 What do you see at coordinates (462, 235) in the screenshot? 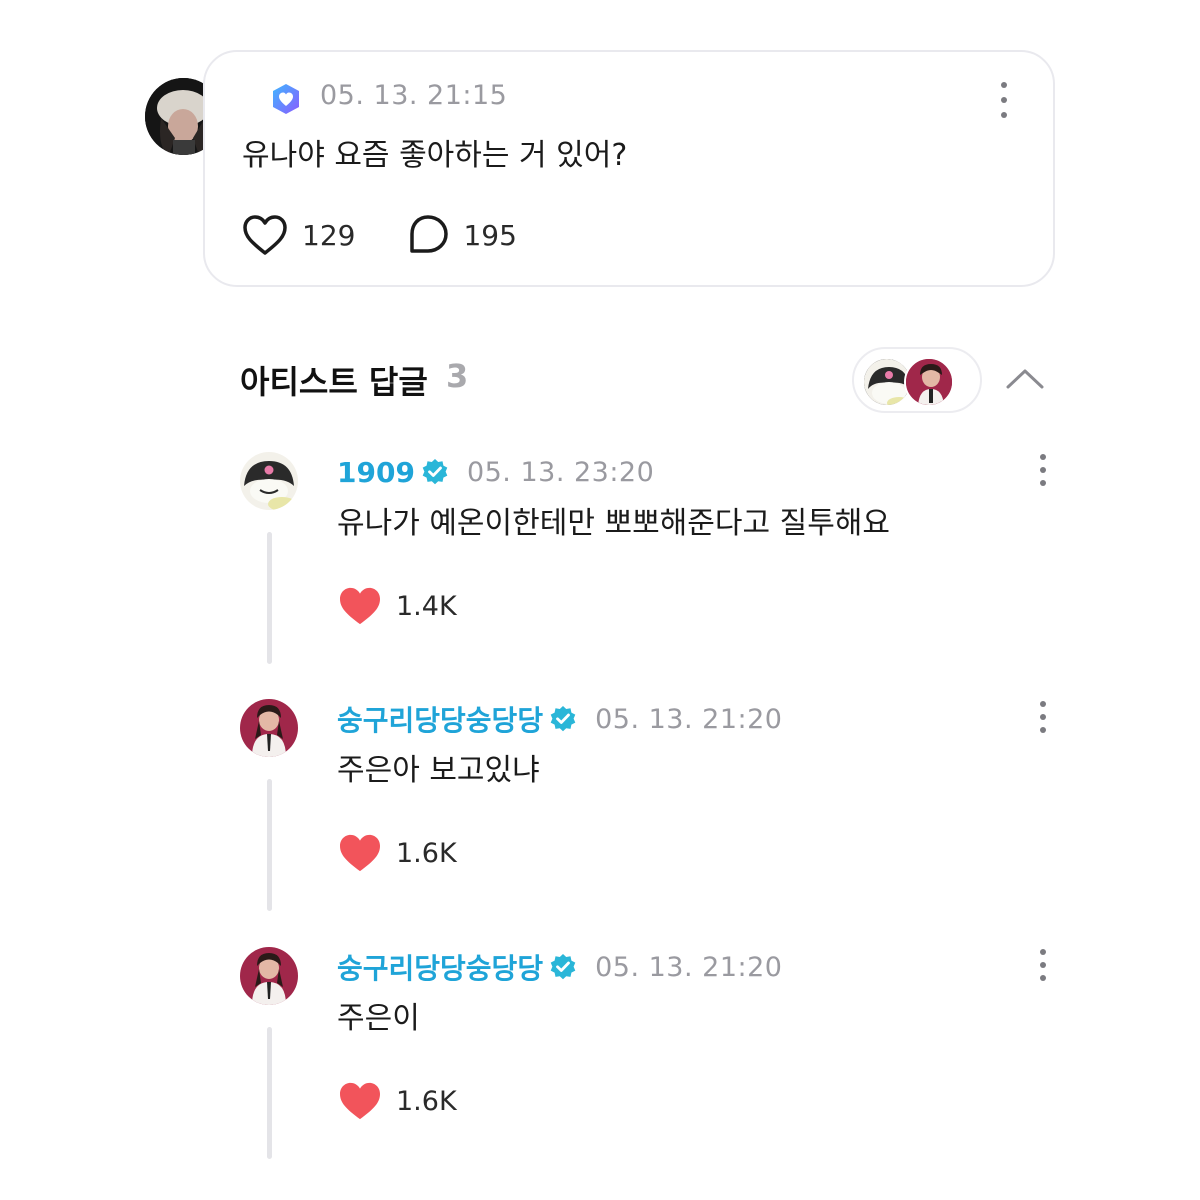
I see `comment-button: 195` at bounding box center [462, 235].